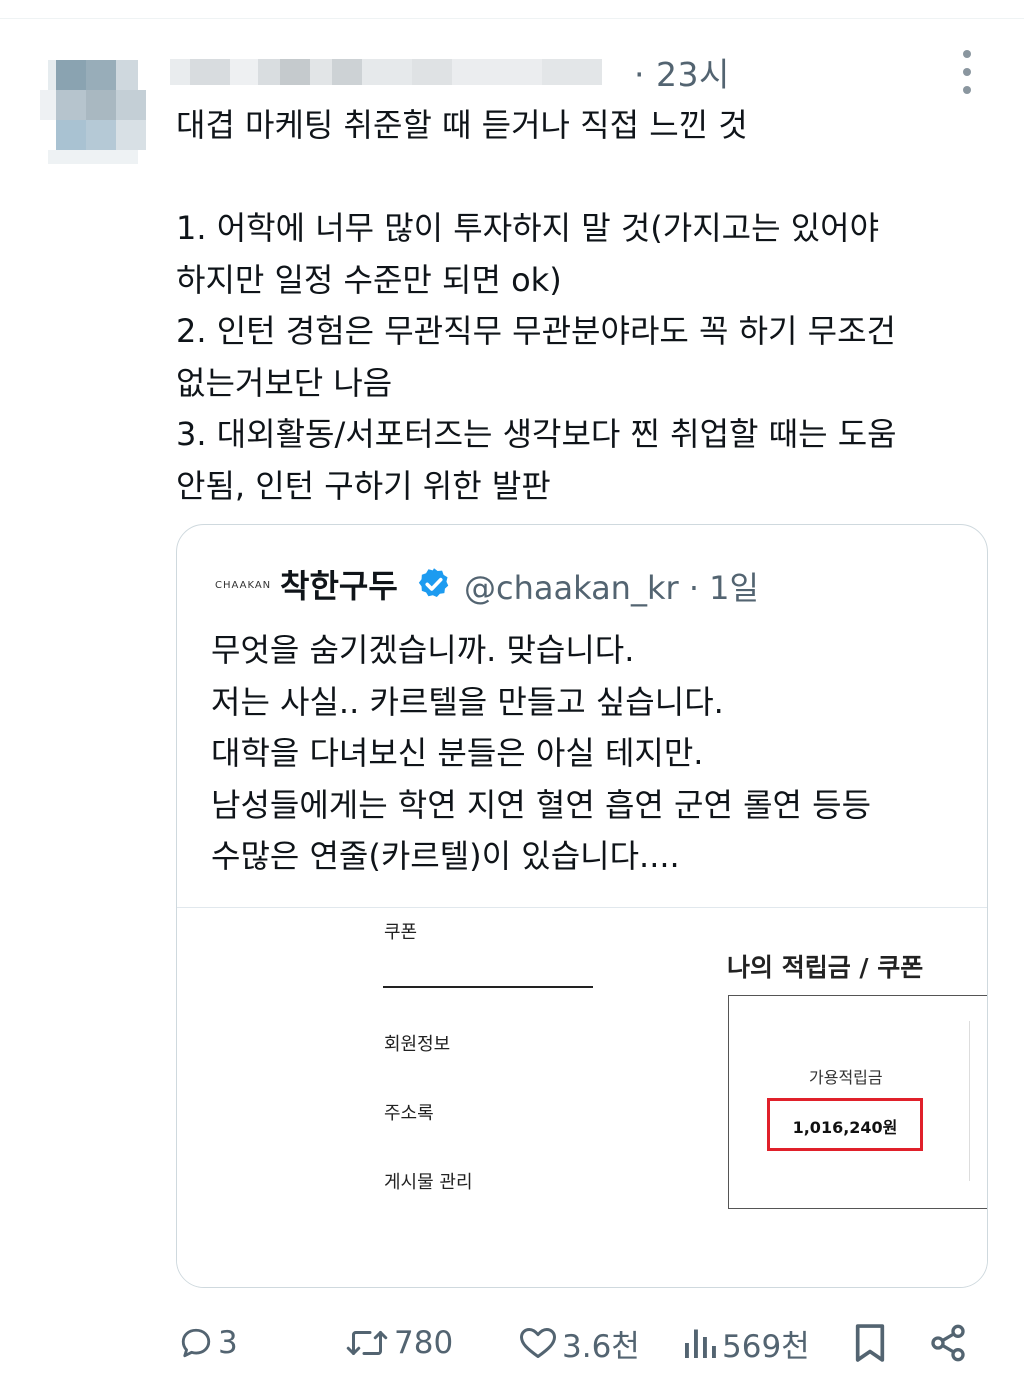 This screenshot has width=1024, height=1373. What do you see at coordinates (536, 331) in the screenshot?
I see `tweet-line: 2. 인턴 경험은 무관직무 무관분야라도 꼭 하기 무조건` at bounding box center [536, 331].